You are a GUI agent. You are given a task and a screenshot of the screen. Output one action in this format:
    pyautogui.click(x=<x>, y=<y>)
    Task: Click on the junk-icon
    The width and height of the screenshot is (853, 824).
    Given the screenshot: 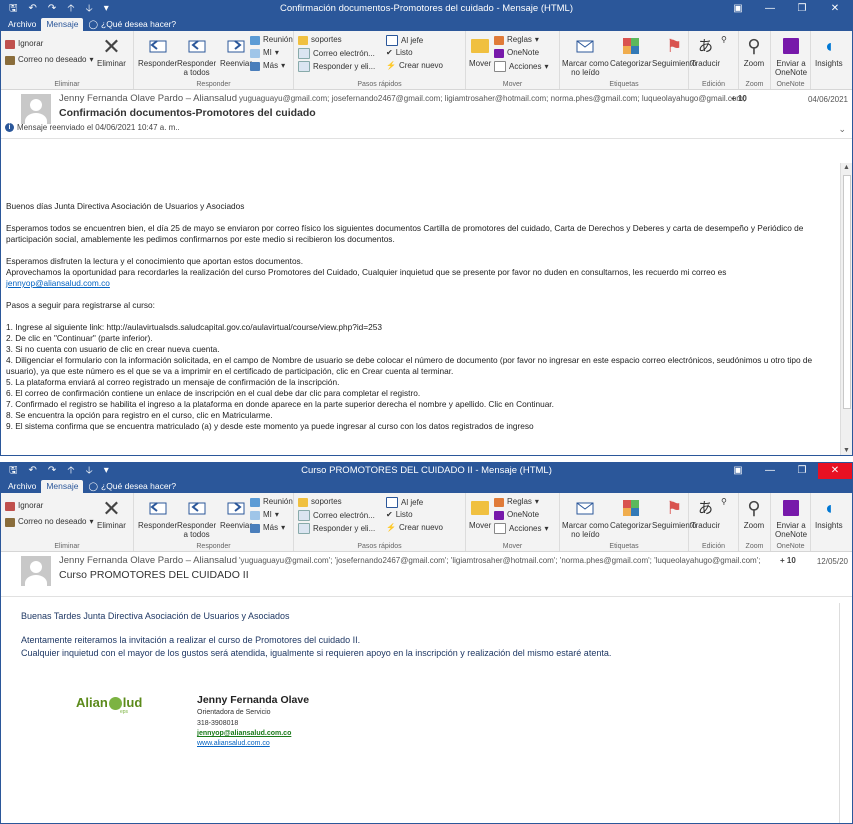 What is the action you would take?
    pyautogui.click(x=10, y=60)
    